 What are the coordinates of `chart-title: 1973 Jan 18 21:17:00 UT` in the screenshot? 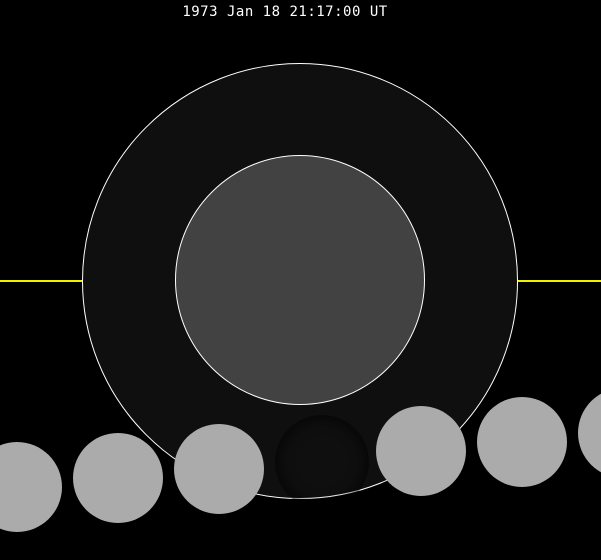 It's located at (285, 12).